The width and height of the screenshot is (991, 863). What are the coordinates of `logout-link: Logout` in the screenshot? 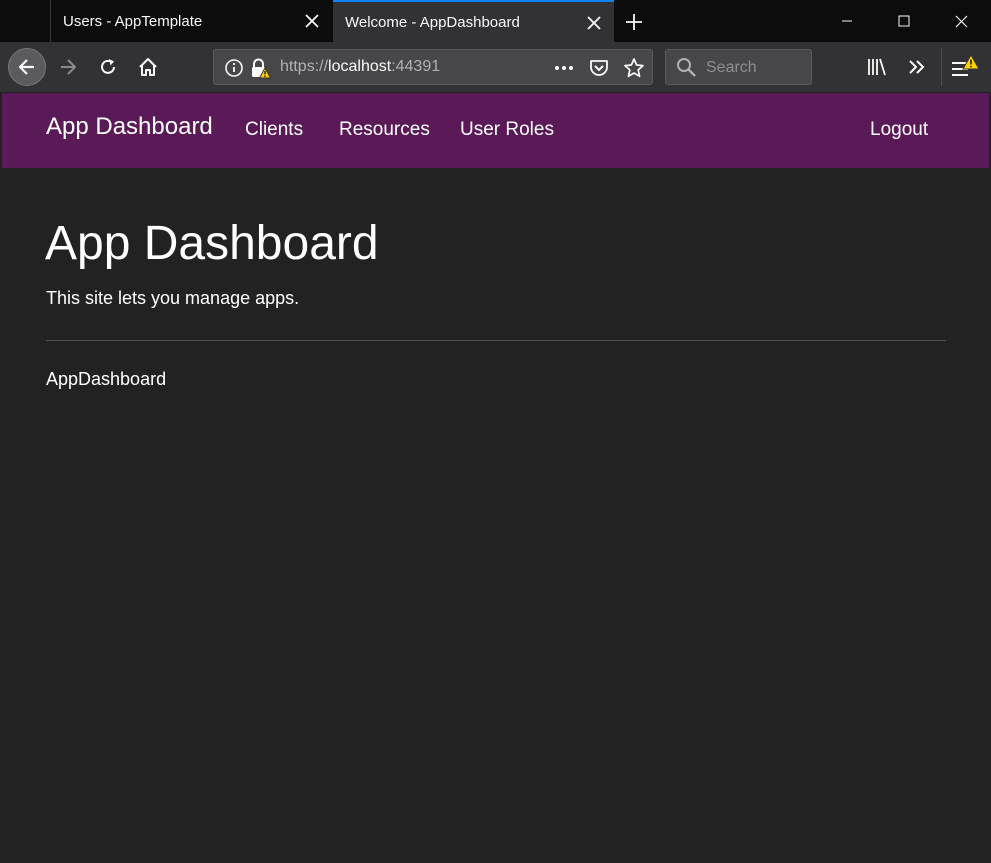 It's located at (899, 130).